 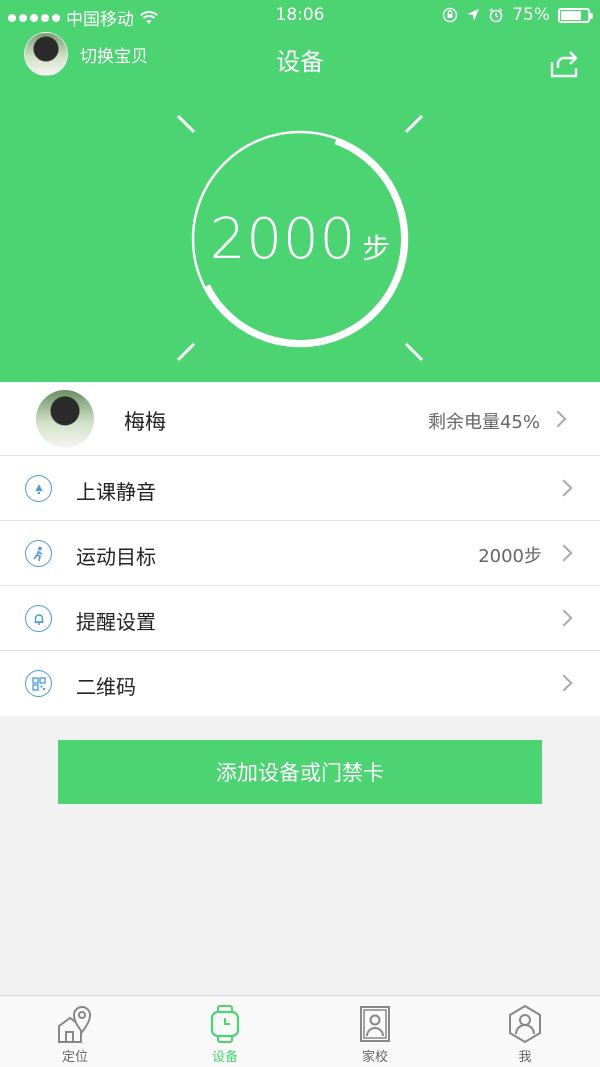 I want to click on step-count-value: 2000, so click(x=283, y=239).